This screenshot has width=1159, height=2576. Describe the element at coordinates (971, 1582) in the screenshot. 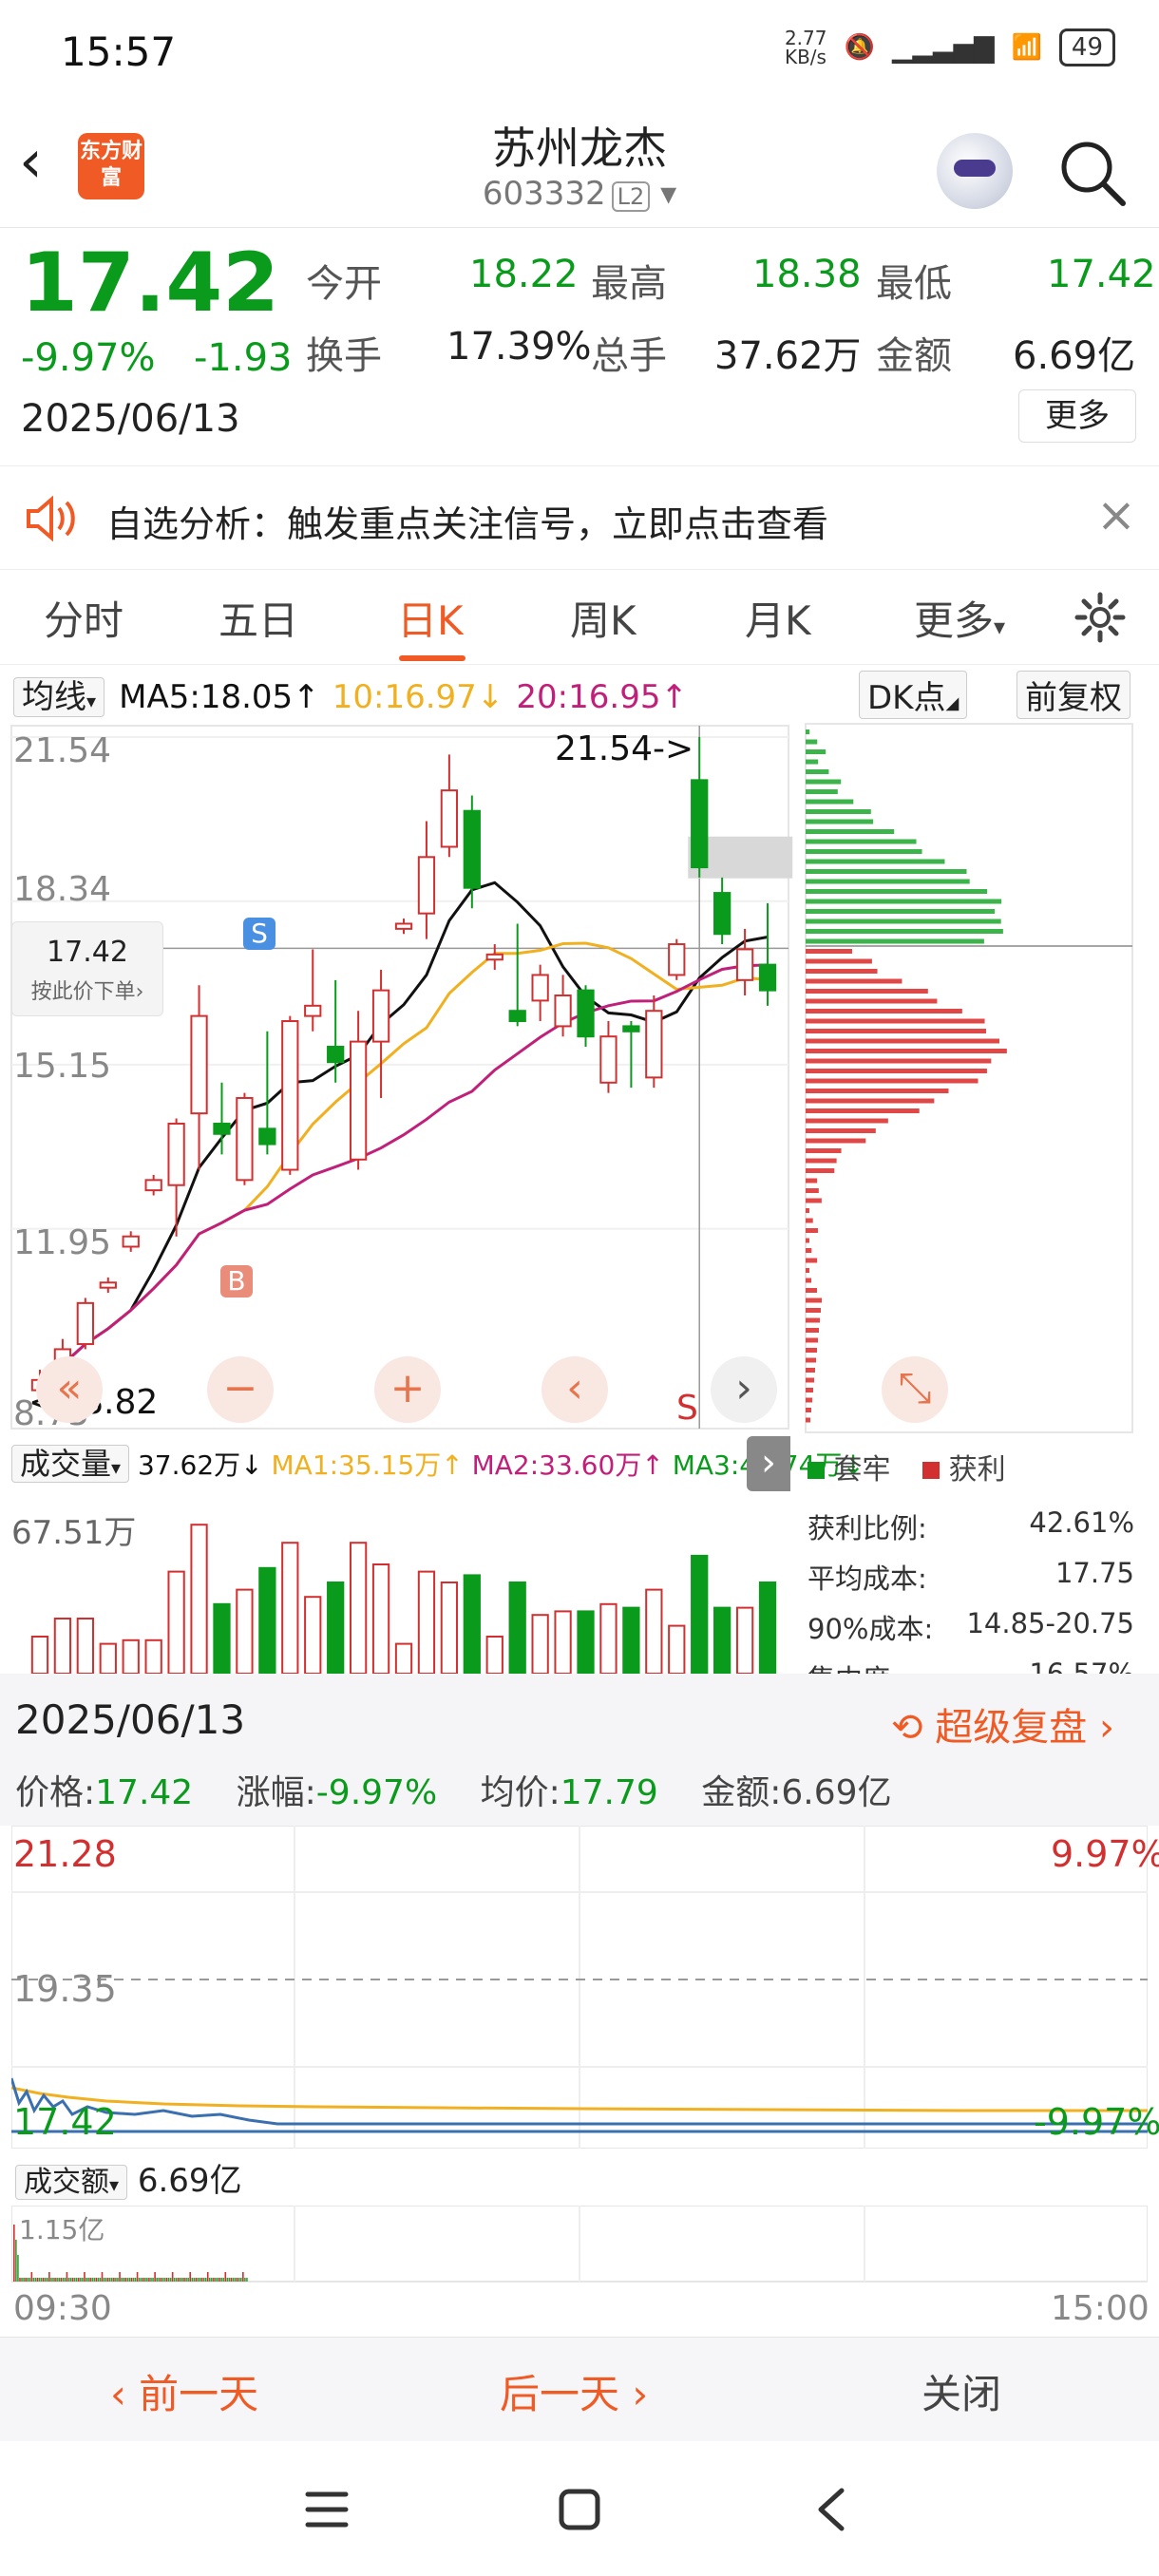

I see `chip-stat-row: 平均成本: 17.75` at that location.